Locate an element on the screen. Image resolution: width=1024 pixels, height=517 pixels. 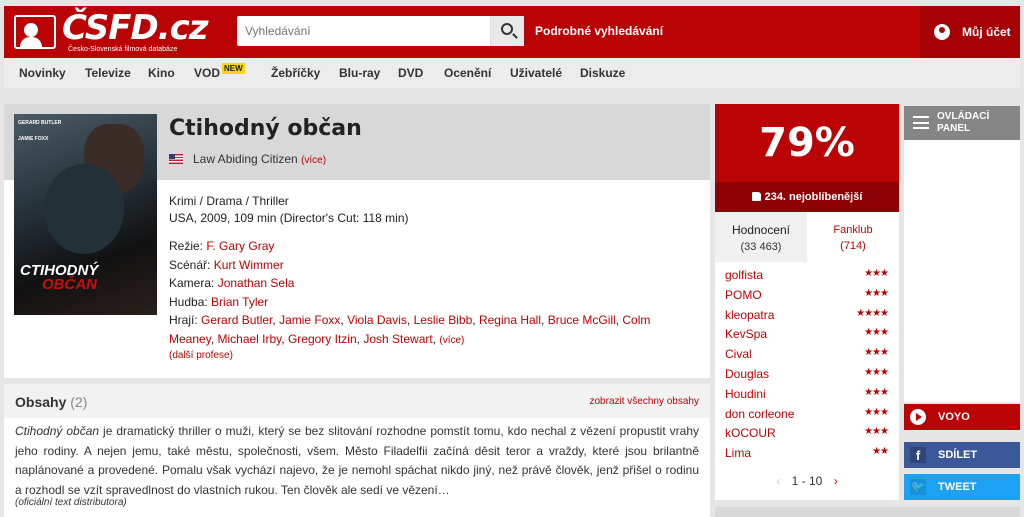
cast-label: Hrají: is located at coordinates (183, 320).